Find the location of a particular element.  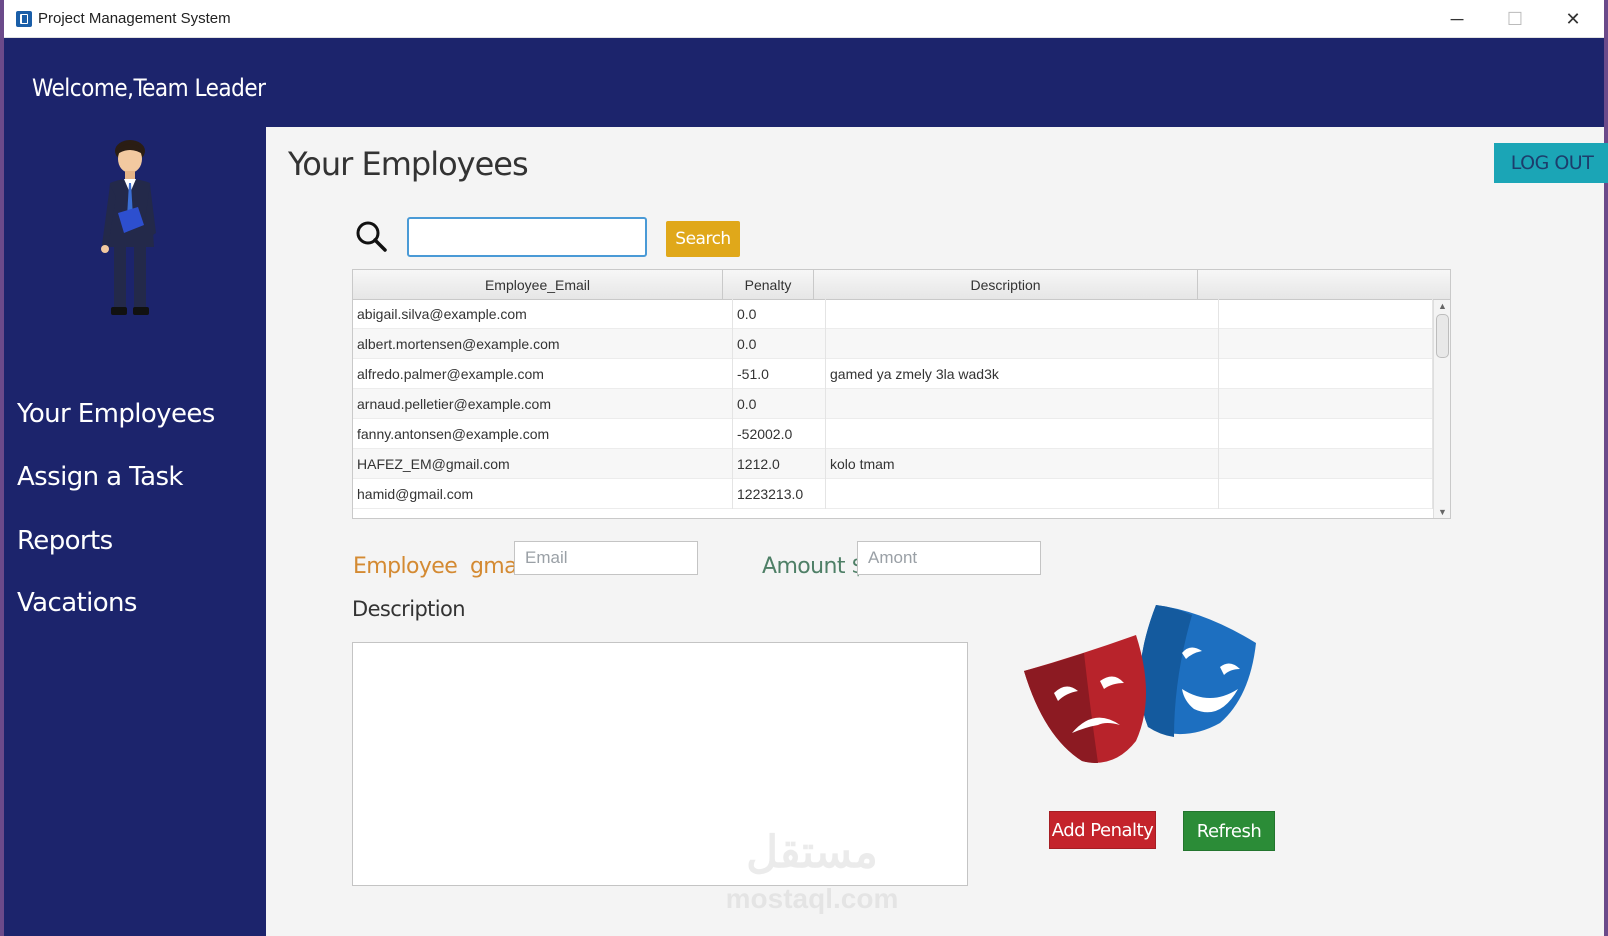

sidebar-item-your-employees: Your Employees is located at coordinates (116, 414).